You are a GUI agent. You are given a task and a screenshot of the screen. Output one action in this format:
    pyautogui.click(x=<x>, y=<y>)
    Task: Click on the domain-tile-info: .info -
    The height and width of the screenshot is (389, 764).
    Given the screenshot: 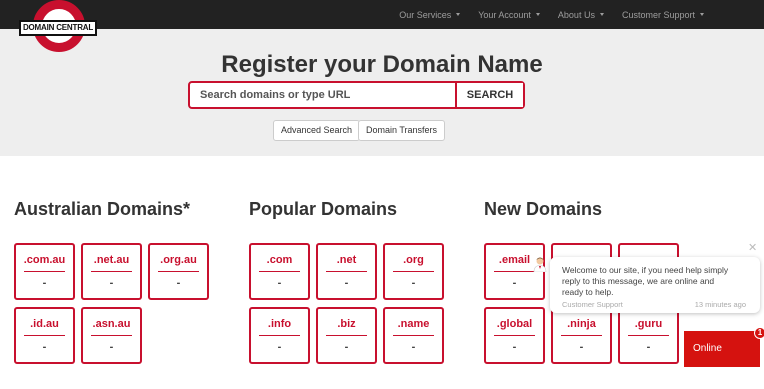 What is the action you would take?
    pyautogui.click(x=279, y=335)
    